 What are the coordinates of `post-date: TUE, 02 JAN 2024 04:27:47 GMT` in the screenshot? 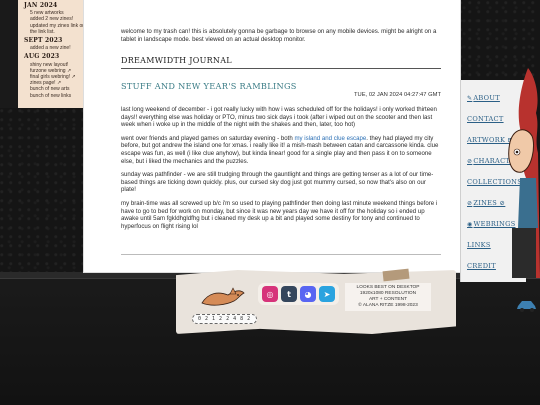 It's located at (397, 95).